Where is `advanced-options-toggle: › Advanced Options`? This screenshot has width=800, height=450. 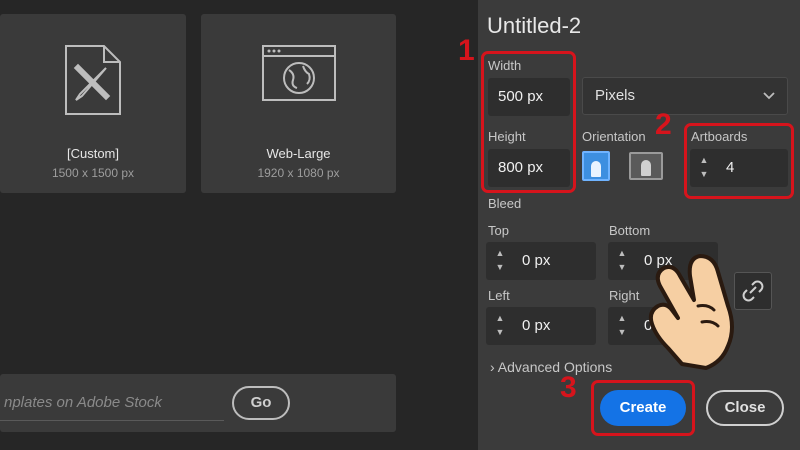
advanced-options-toggle: › Advanced Options is located at coordinates (551, 367).